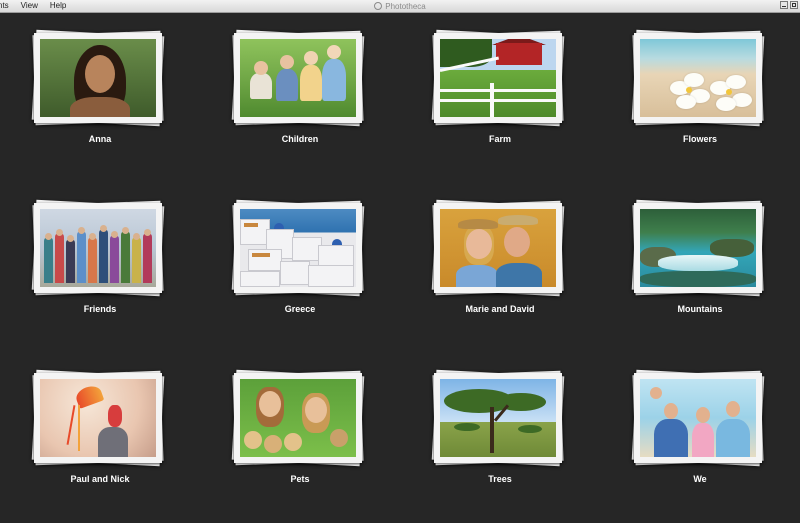 This screenshot has width=800, height=523. I want to click on window-title: Phototheca, so click(400, 6).